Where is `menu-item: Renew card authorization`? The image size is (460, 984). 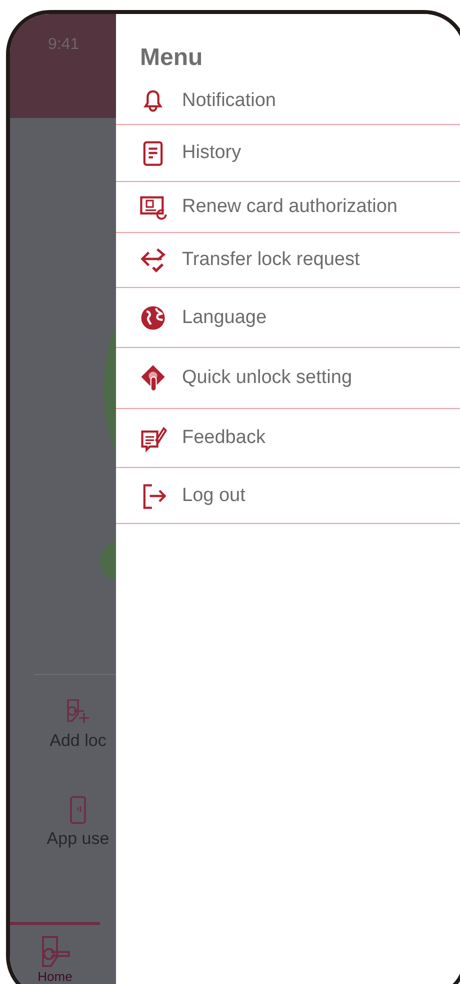 menu-item: Renew card authorization is located at coordinates (288, 207).